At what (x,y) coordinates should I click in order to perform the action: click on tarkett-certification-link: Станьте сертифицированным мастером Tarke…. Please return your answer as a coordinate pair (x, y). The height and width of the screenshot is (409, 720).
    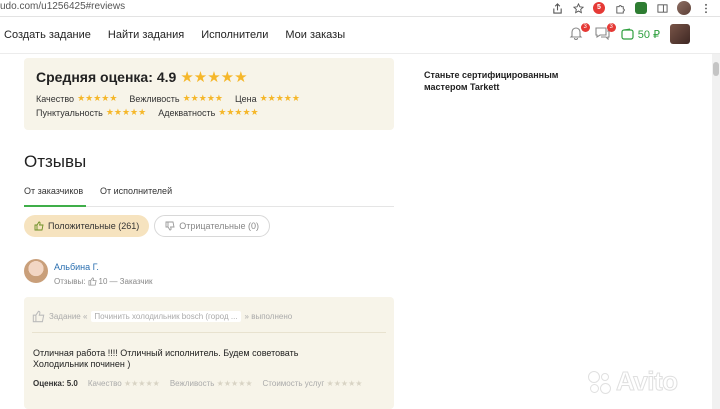
    Looking at the image, I should click on (504, 81).